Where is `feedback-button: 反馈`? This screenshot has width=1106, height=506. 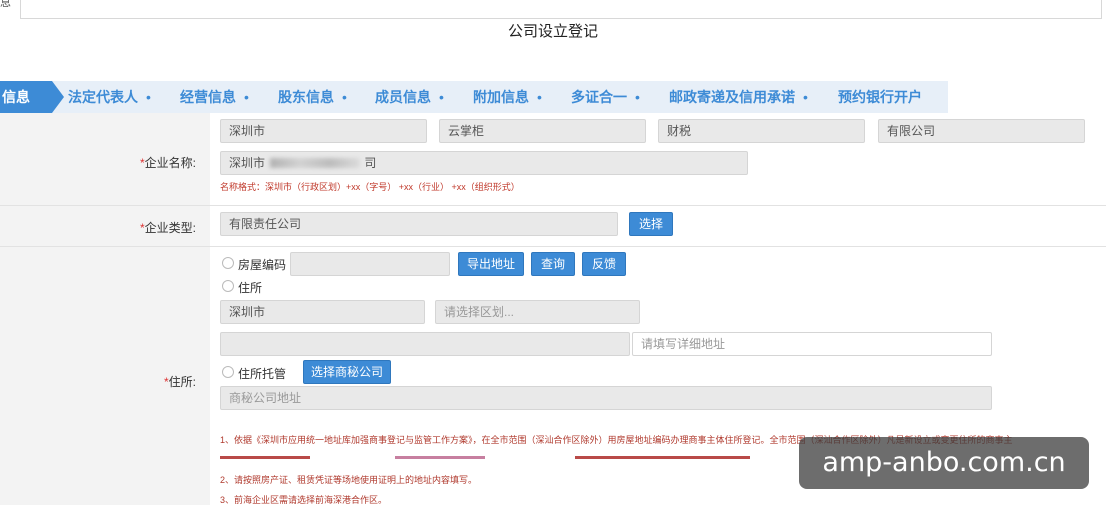
feedback-button: 反馈 is located at coordinates (604, 264).